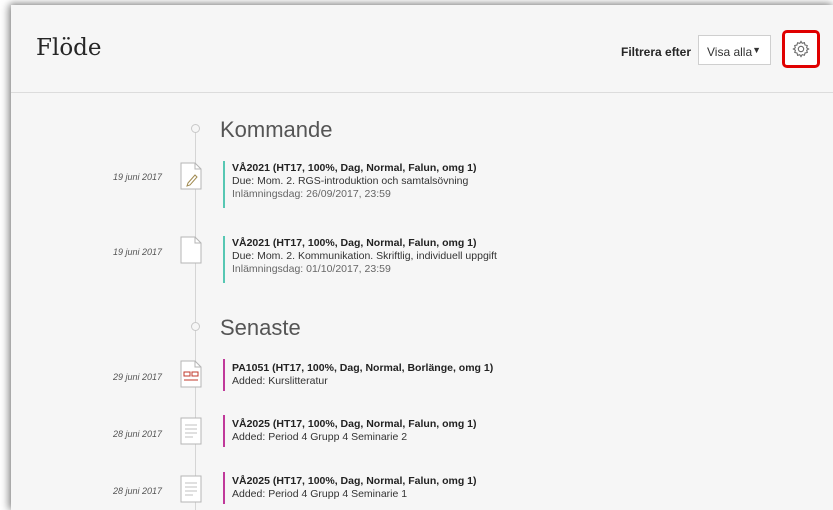  Describe the element at coordinates (656, 52) in the screenshot. I see `filter-label: Filtrera efter` at that location.